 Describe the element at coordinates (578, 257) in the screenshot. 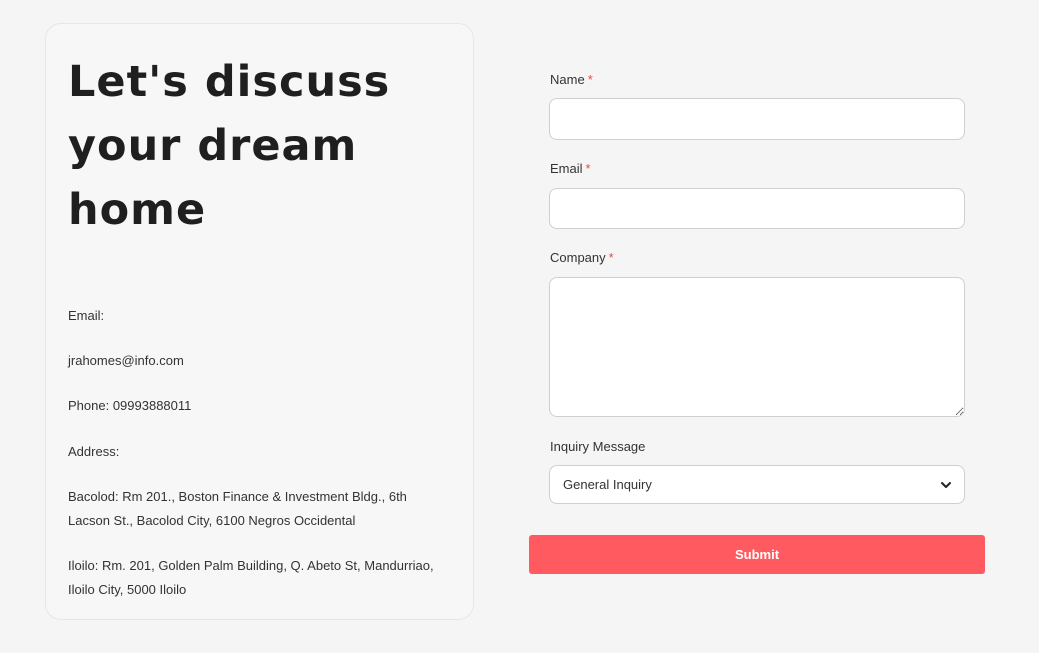

I see `company-label-text: Company` at that location.